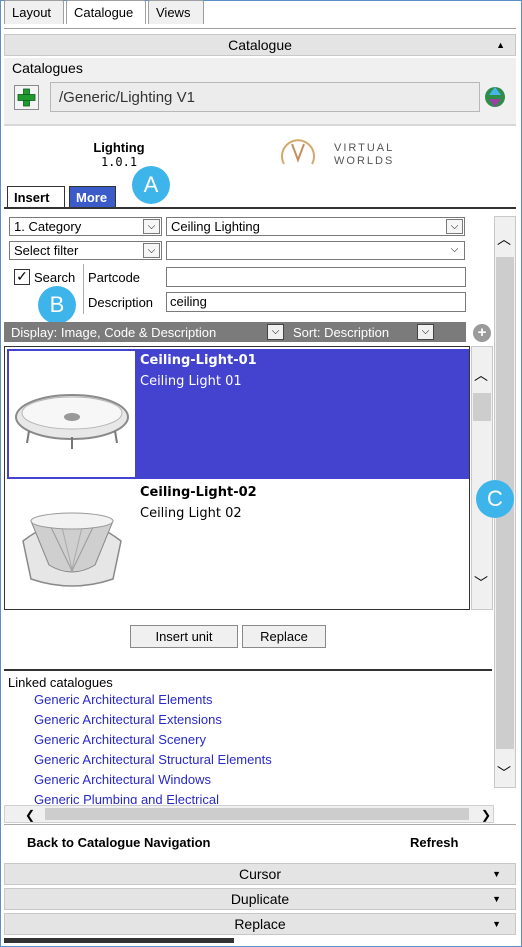 This screenshot has width=522, height=947. I want to click on item-code: Ceiling-Light-02, so click(198, 492).